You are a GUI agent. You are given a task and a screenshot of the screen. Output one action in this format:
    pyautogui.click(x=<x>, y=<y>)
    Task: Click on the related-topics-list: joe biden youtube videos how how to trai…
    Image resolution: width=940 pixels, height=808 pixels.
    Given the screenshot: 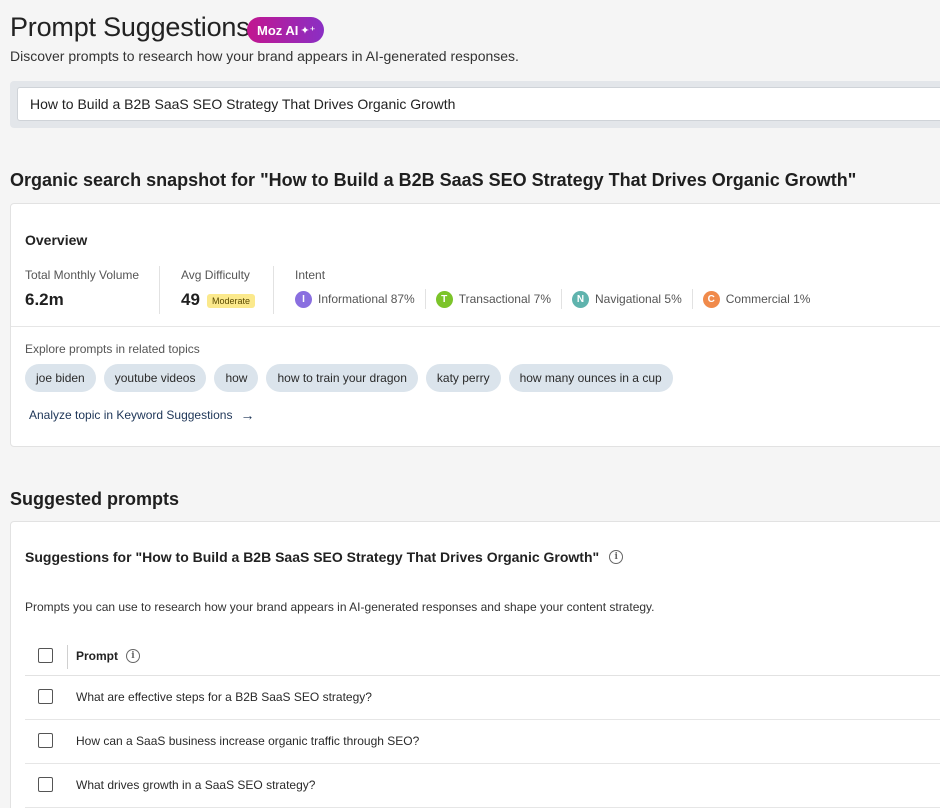 What is the action you would take?
    pyautogui.click(x=349, y=378)
    